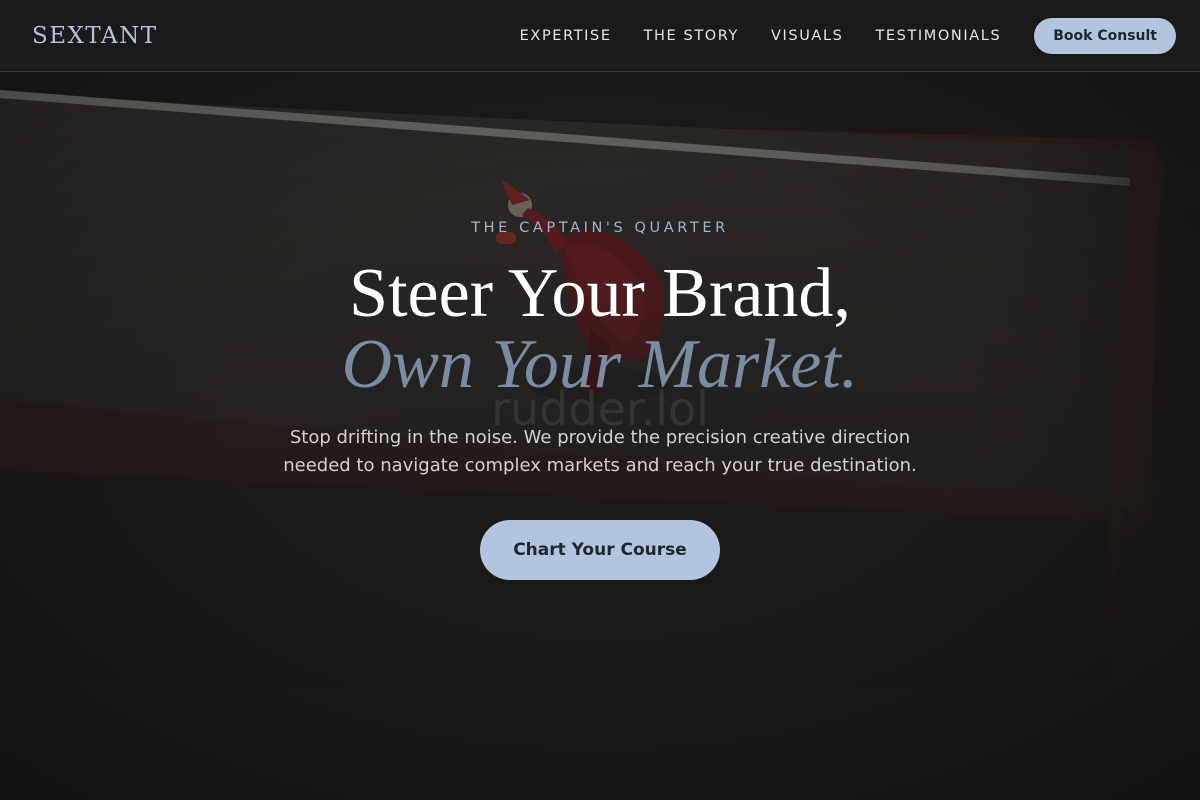 This screenshot has width=1200, height=800. I want to click on hero-headline-primary: Steer Your Brand,, so click(600, 293).